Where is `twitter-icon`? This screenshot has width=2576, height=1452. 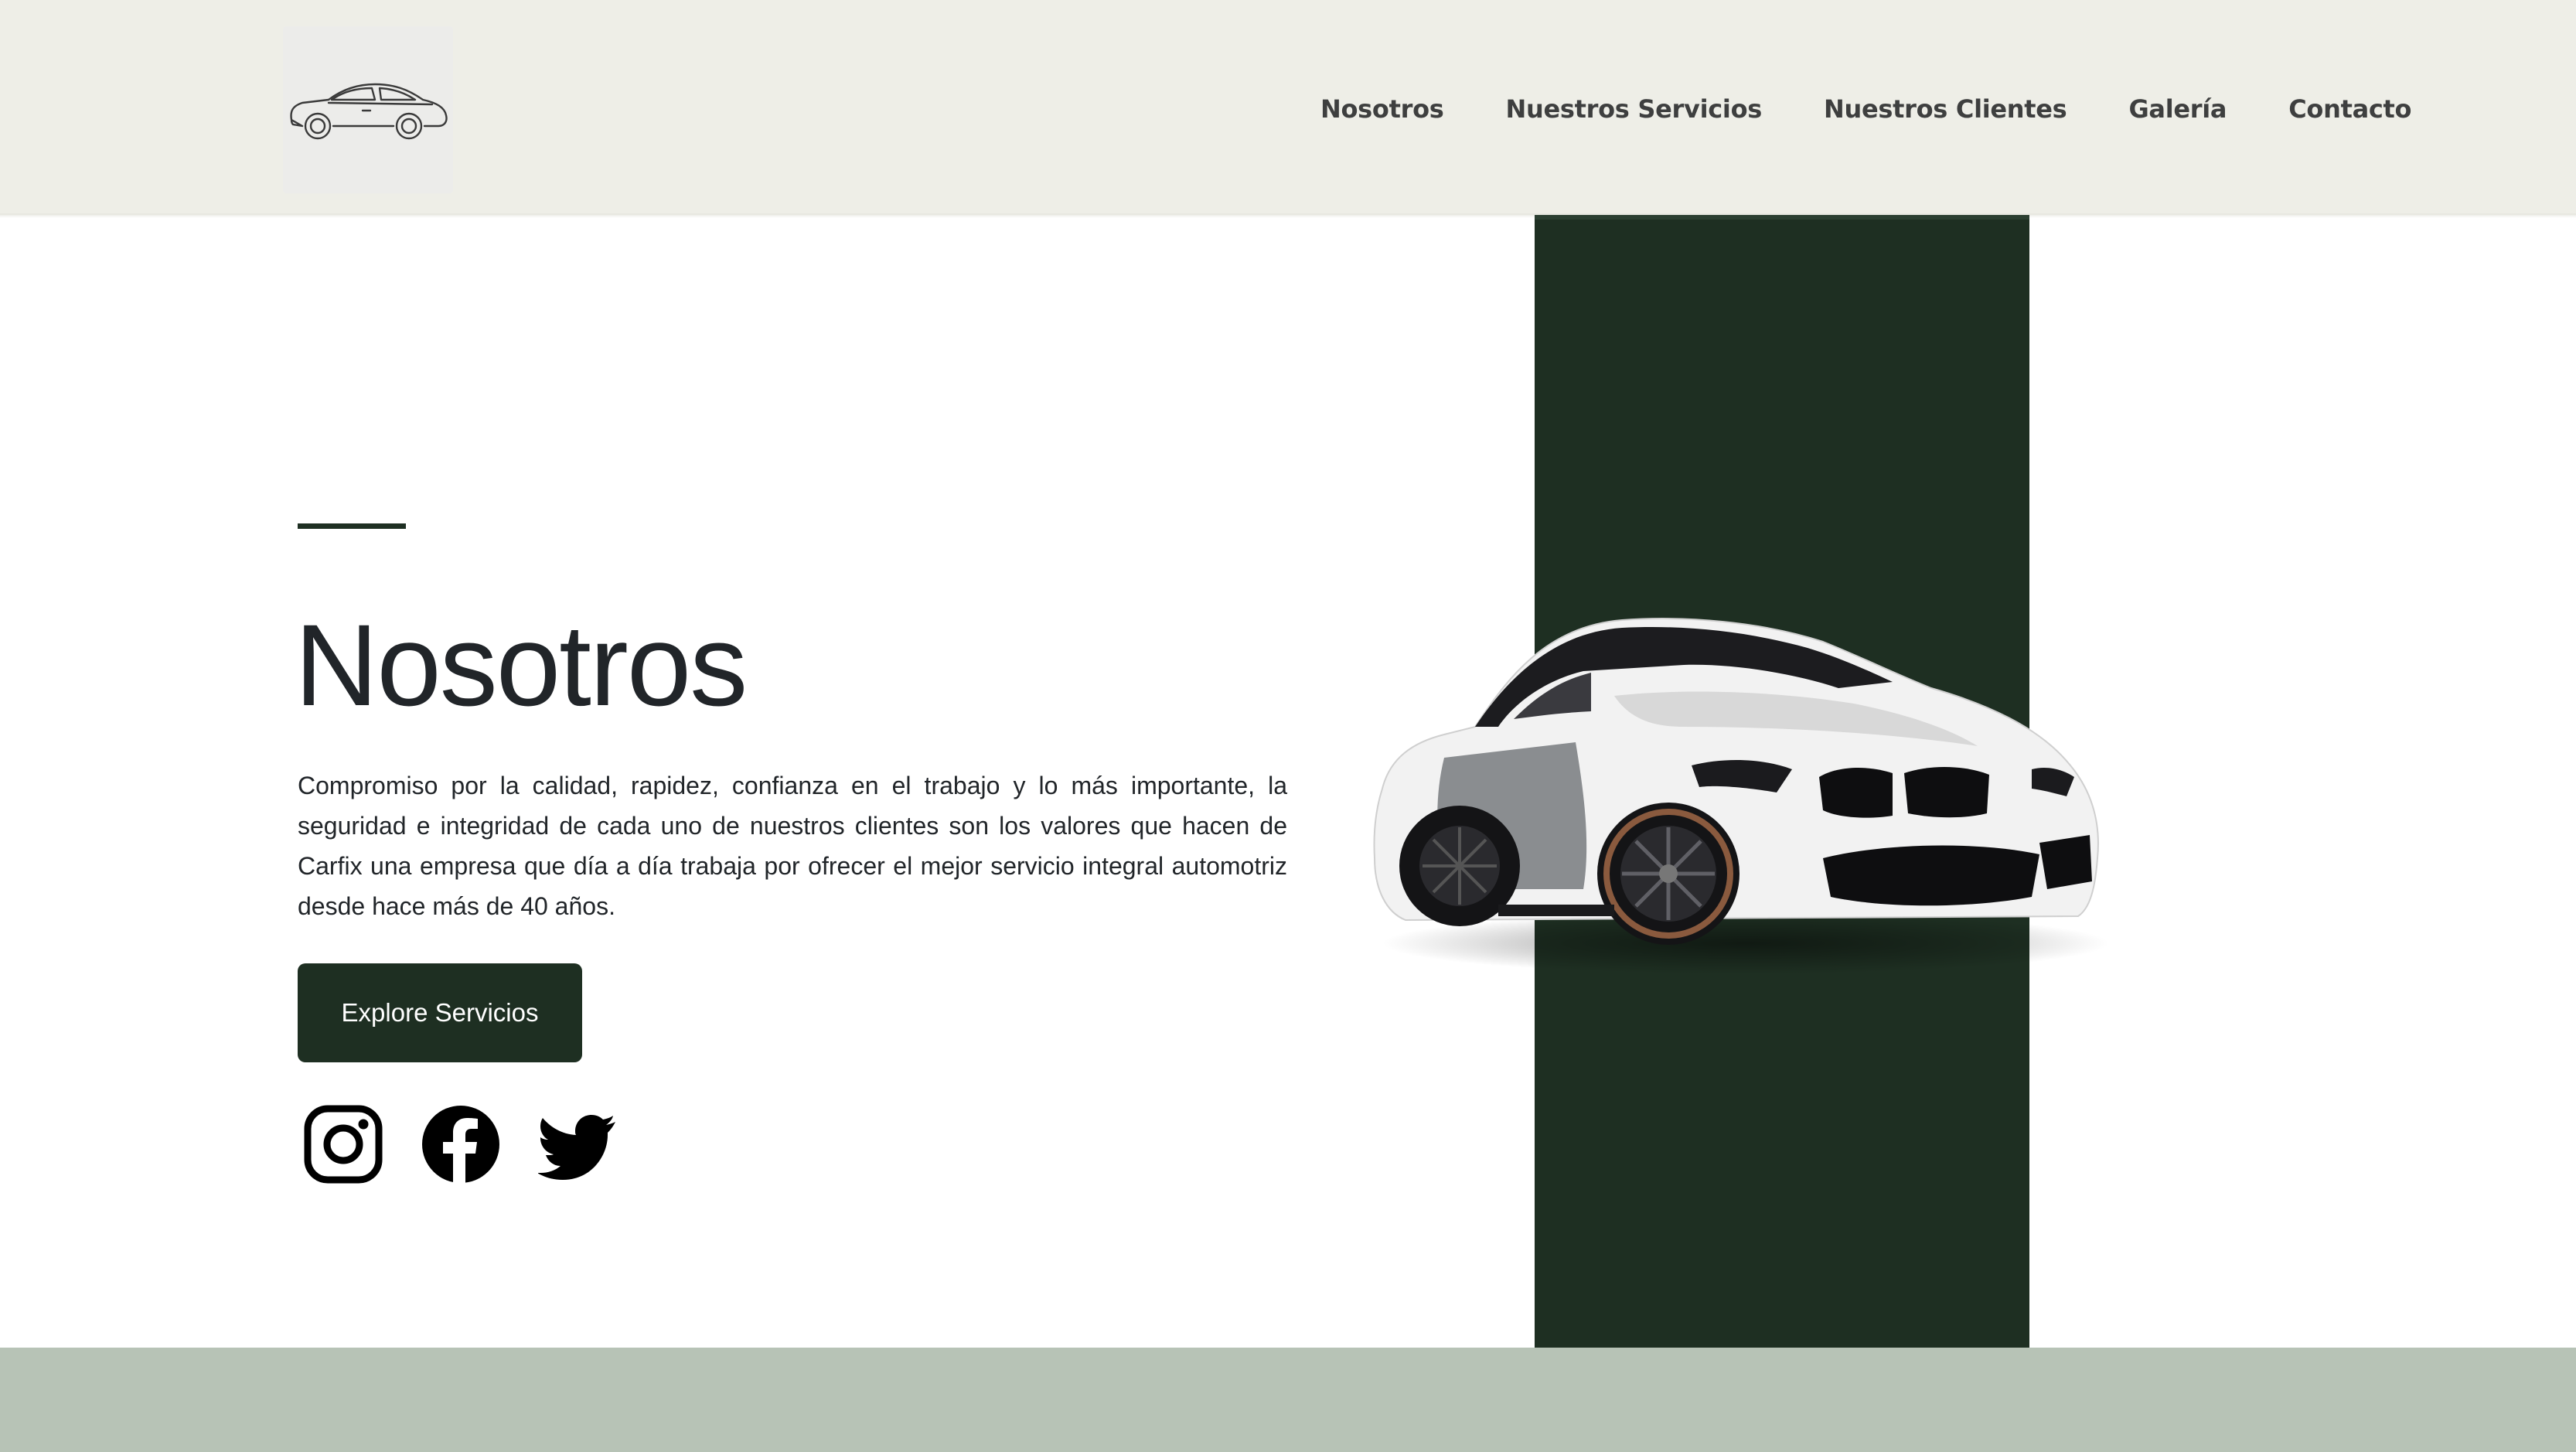
twitter-icon is located at coordinates (576, 1147).